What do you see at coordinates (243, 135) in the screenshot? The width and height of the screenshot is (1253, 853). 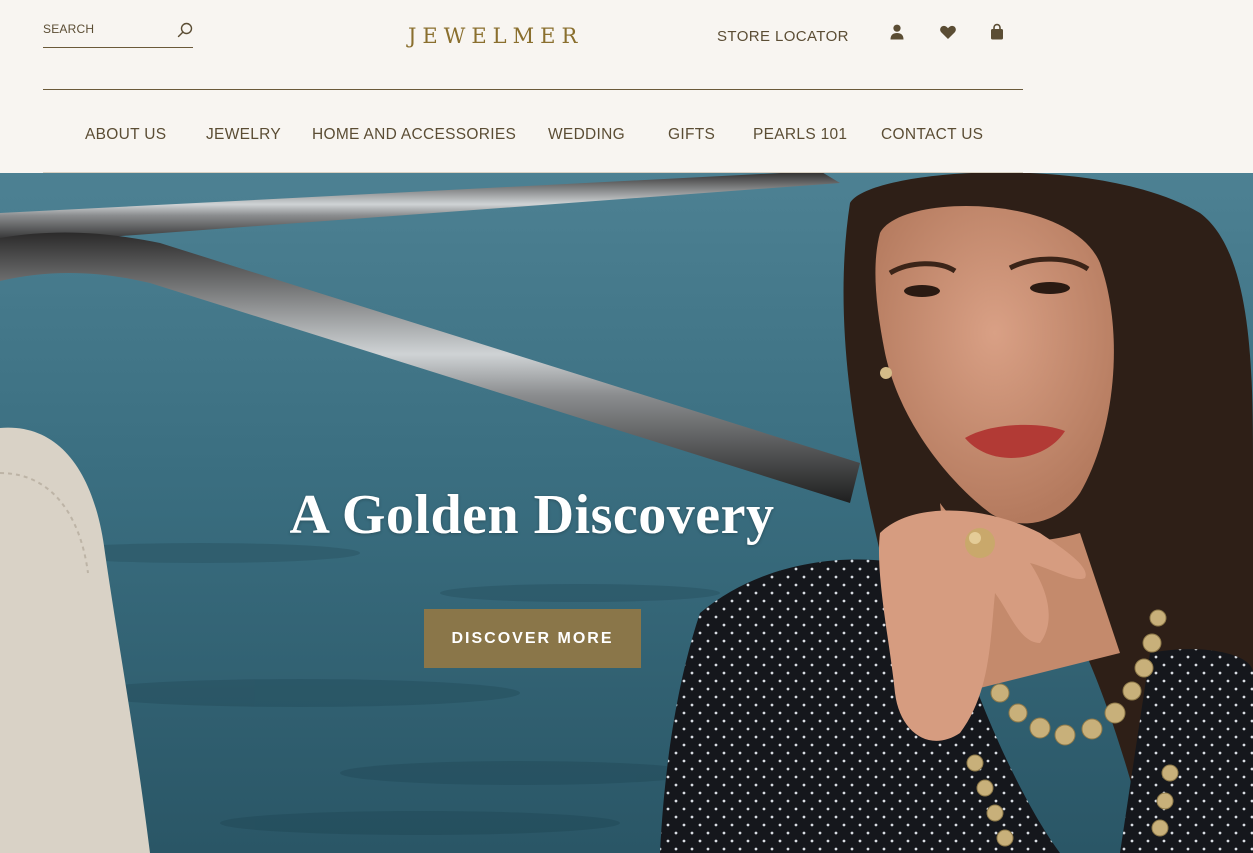 I see `nav-item-jewelry: JEWELRY` at bounding box center [243, 135].